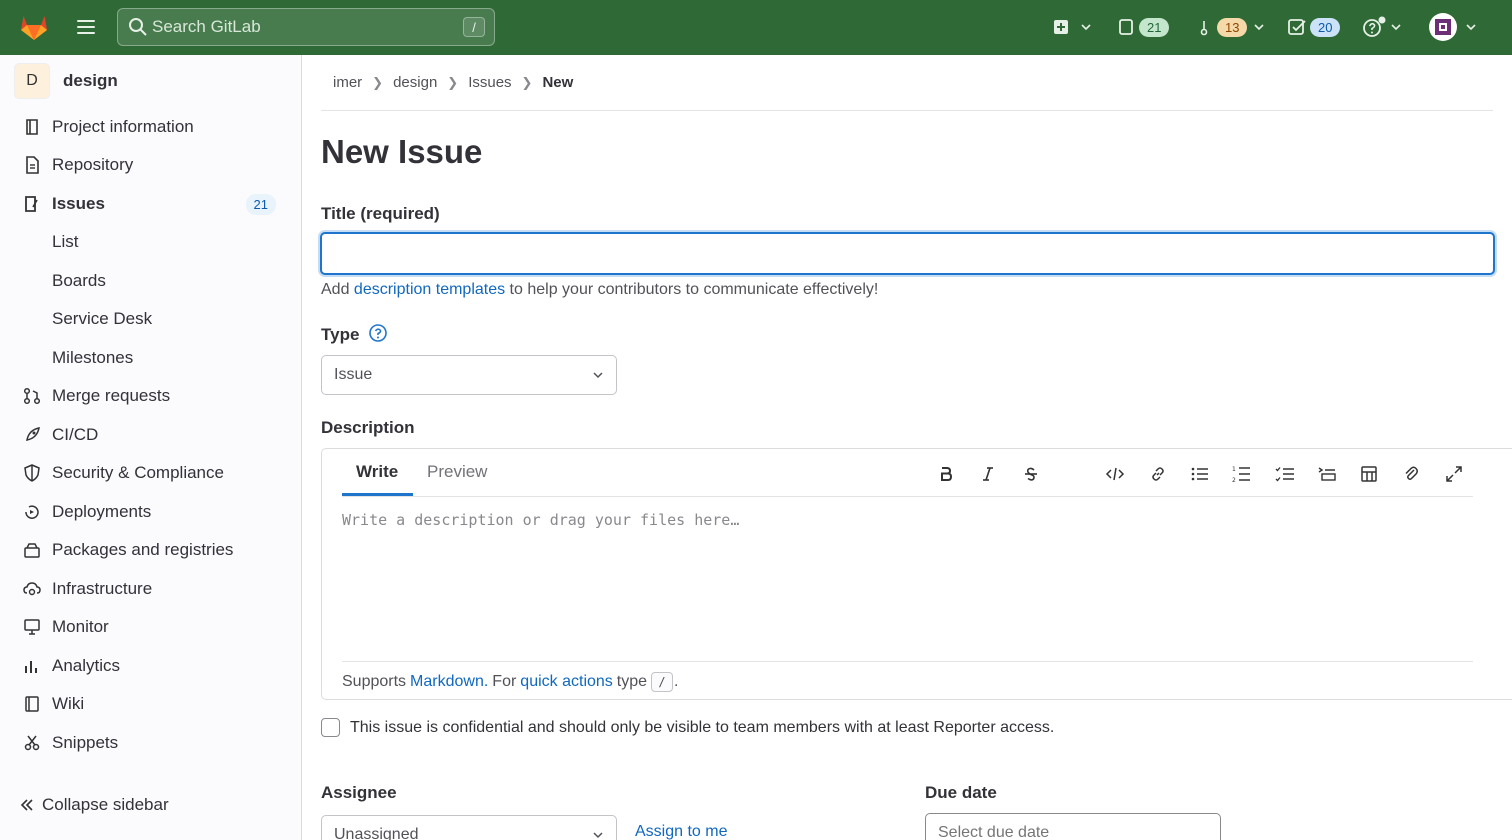 The height and width of the screenshot is (840, 1512). What do you see at coordinates (489, 82) in the screenshot?
I see `breadcrumb-item-issues: Issues` at bounding box center [489, 82].